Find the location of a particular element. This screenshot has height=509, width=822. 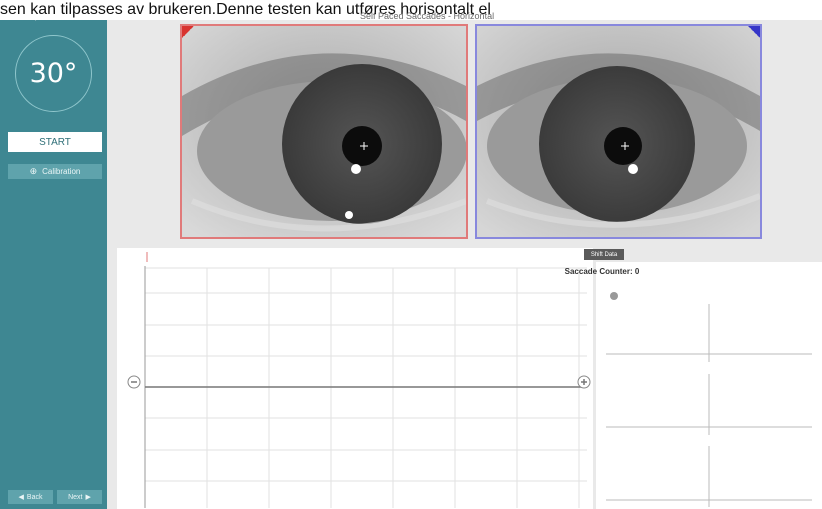

calibration-label: Calibration is located at coordinates (61, 171).